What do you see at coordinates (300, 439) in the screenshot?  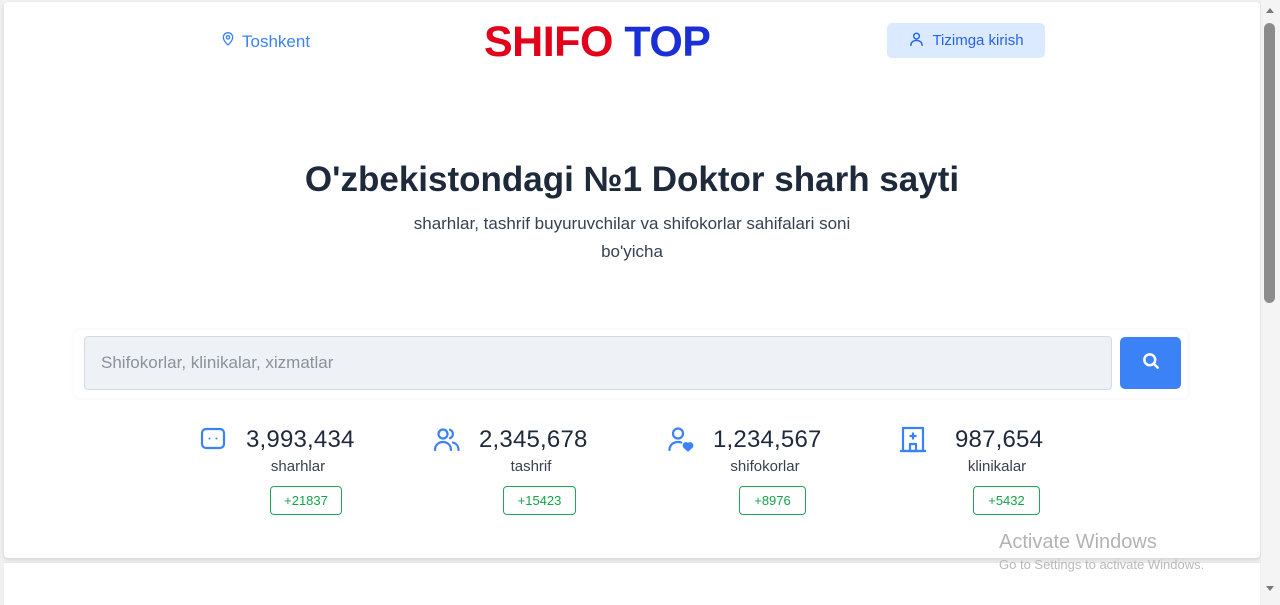 I see `stat-value: 3,993,434` at bounding box center [300, 439].